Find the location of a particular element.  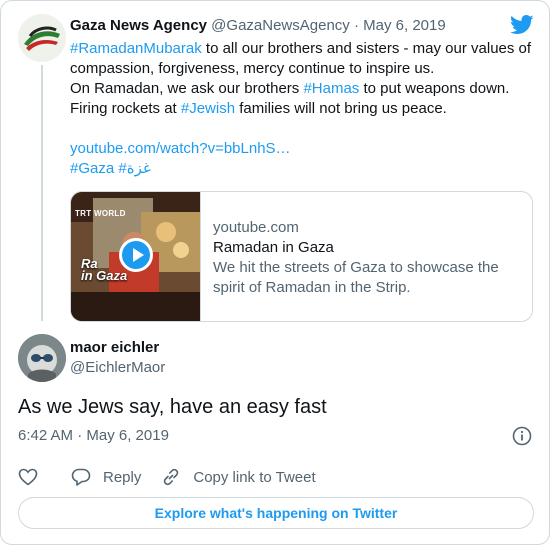

tweet-author-handle: @EichlerMaor is located at coordinates (117, 368).